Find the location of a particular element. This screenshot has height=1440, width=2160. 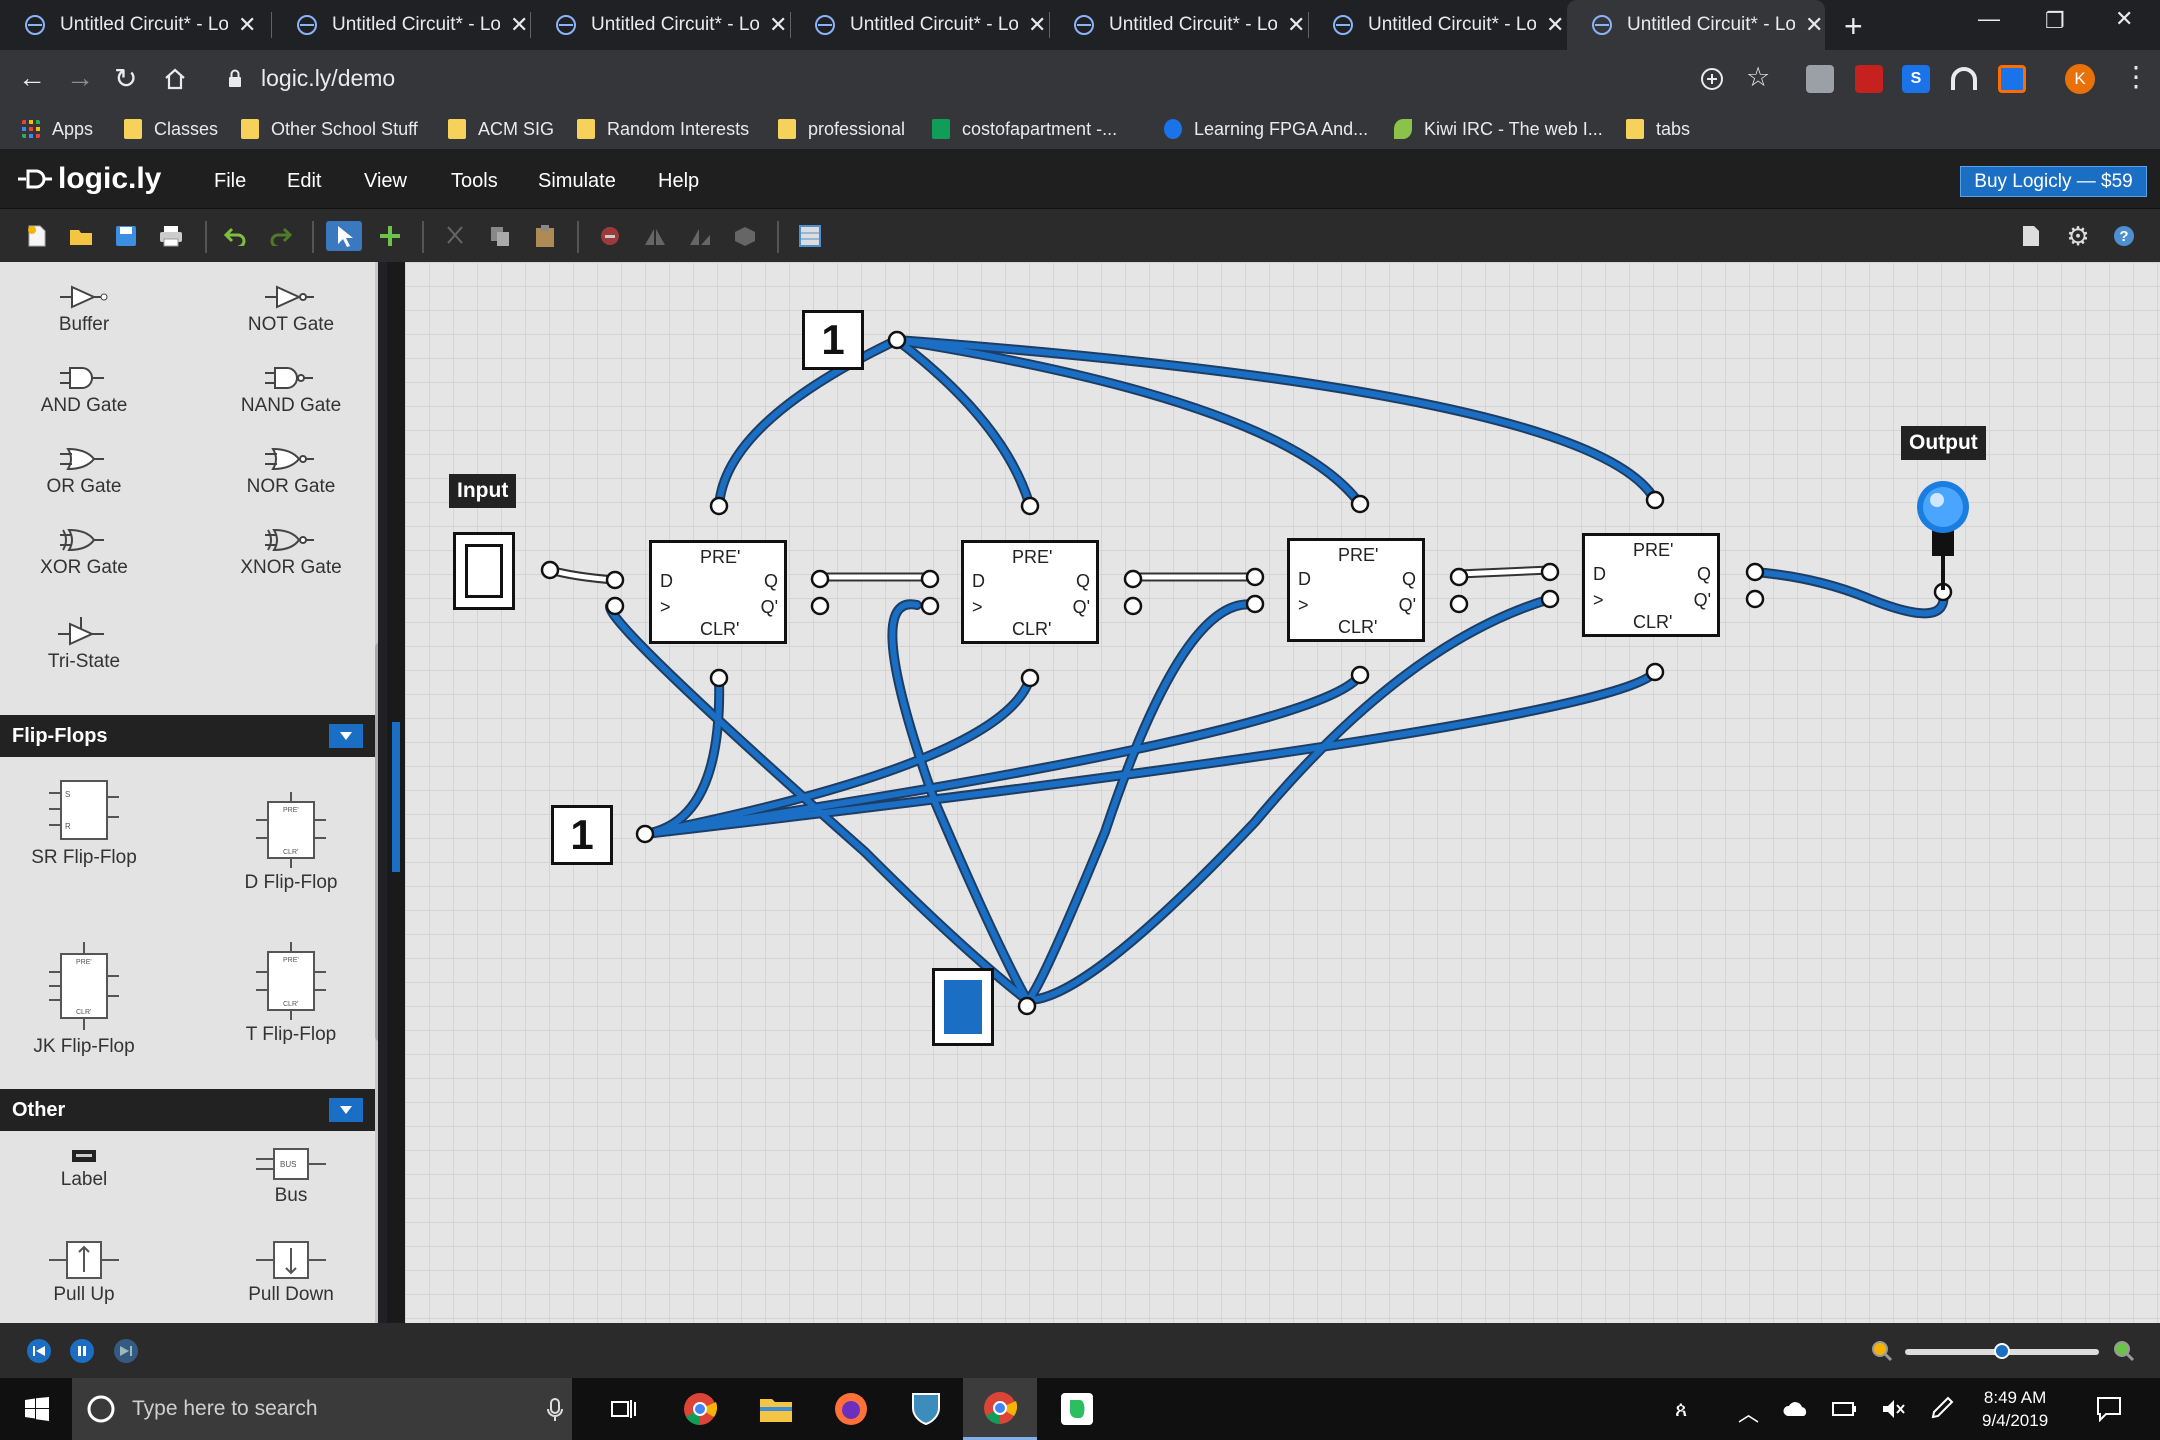

profile-avatar: K is located at coordinates (2080, 79).